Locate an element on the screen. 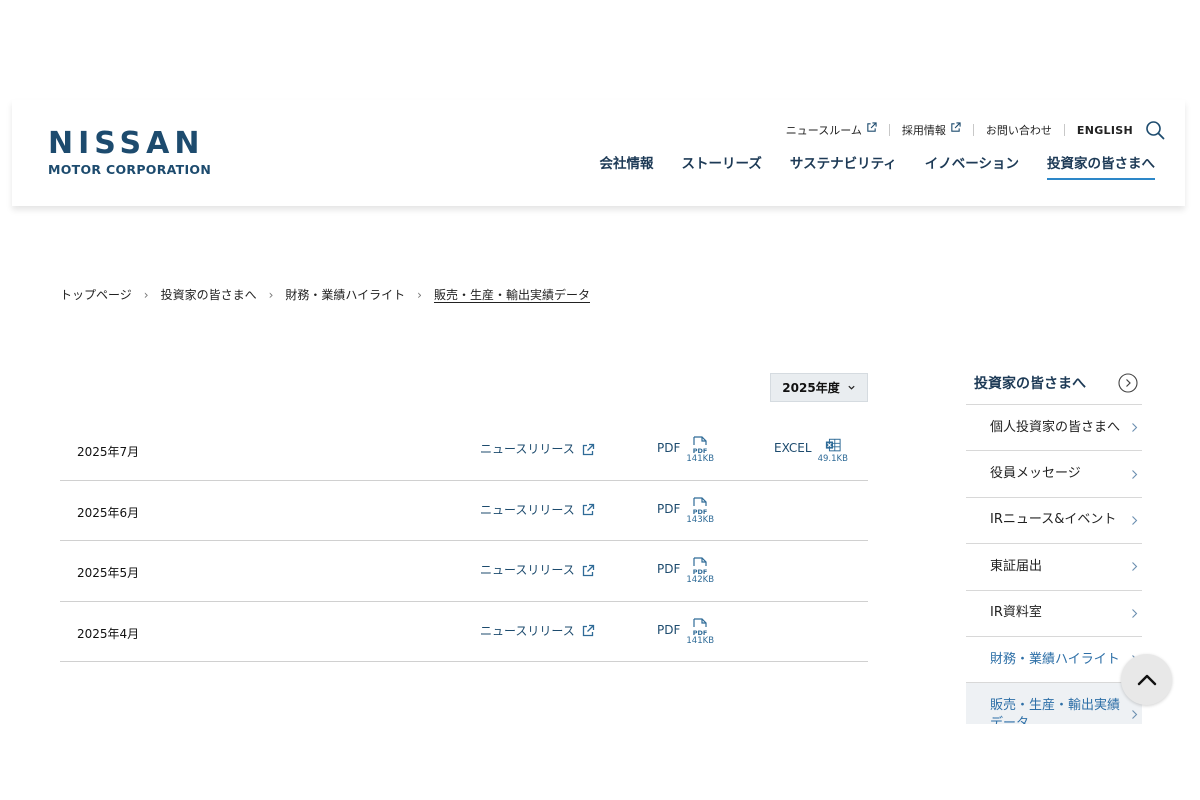  sidebar-item-label: 販売・生産・輸出実績データ is located at coordinates (1055, 711).